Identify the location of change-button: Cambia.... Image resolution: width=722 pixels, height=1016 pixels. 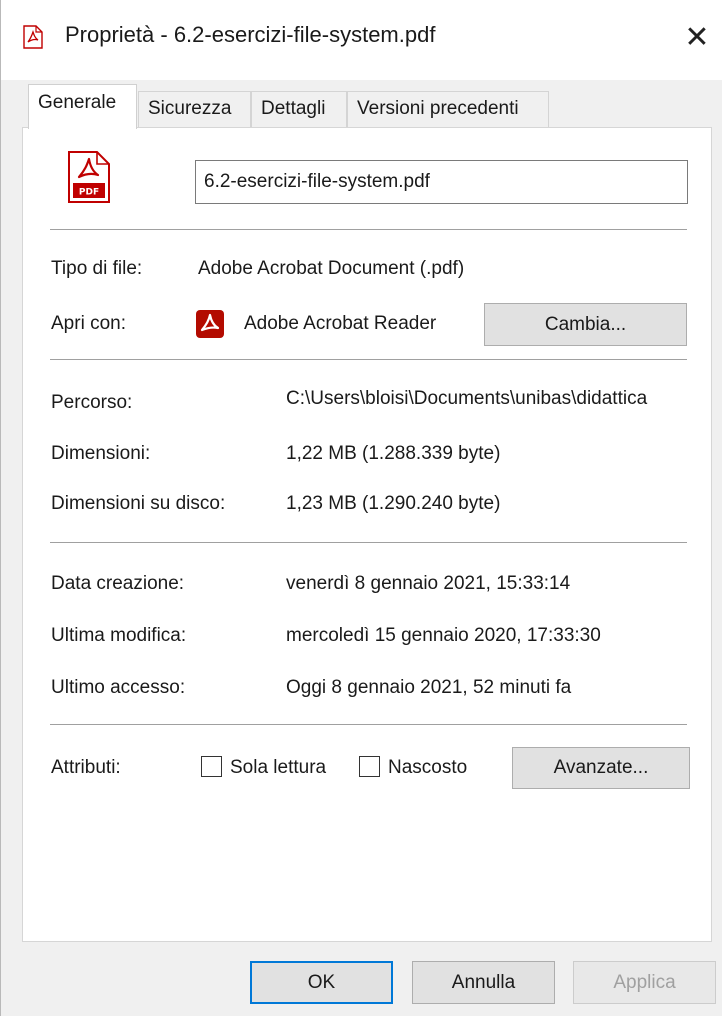
(585, 324).